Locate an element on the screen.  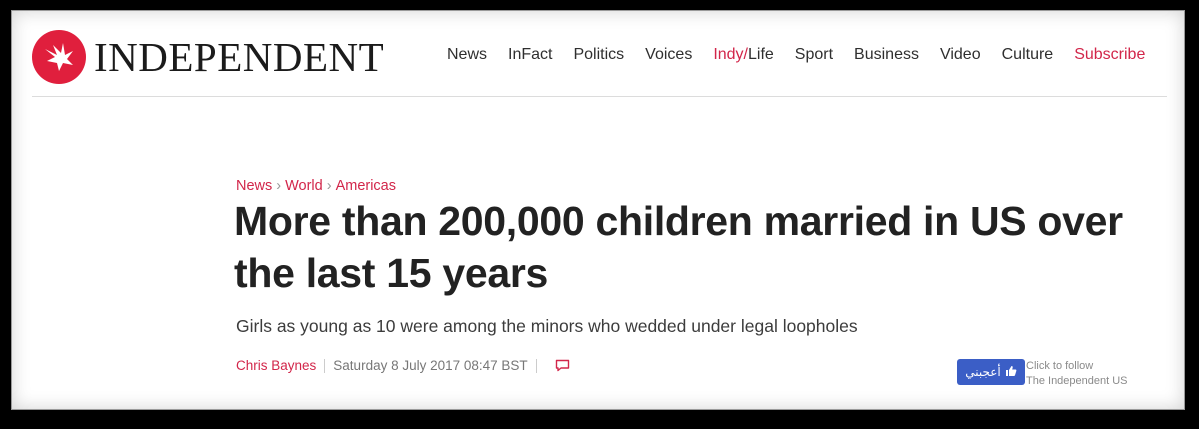
header-divider is located at coordinates (599, 96).